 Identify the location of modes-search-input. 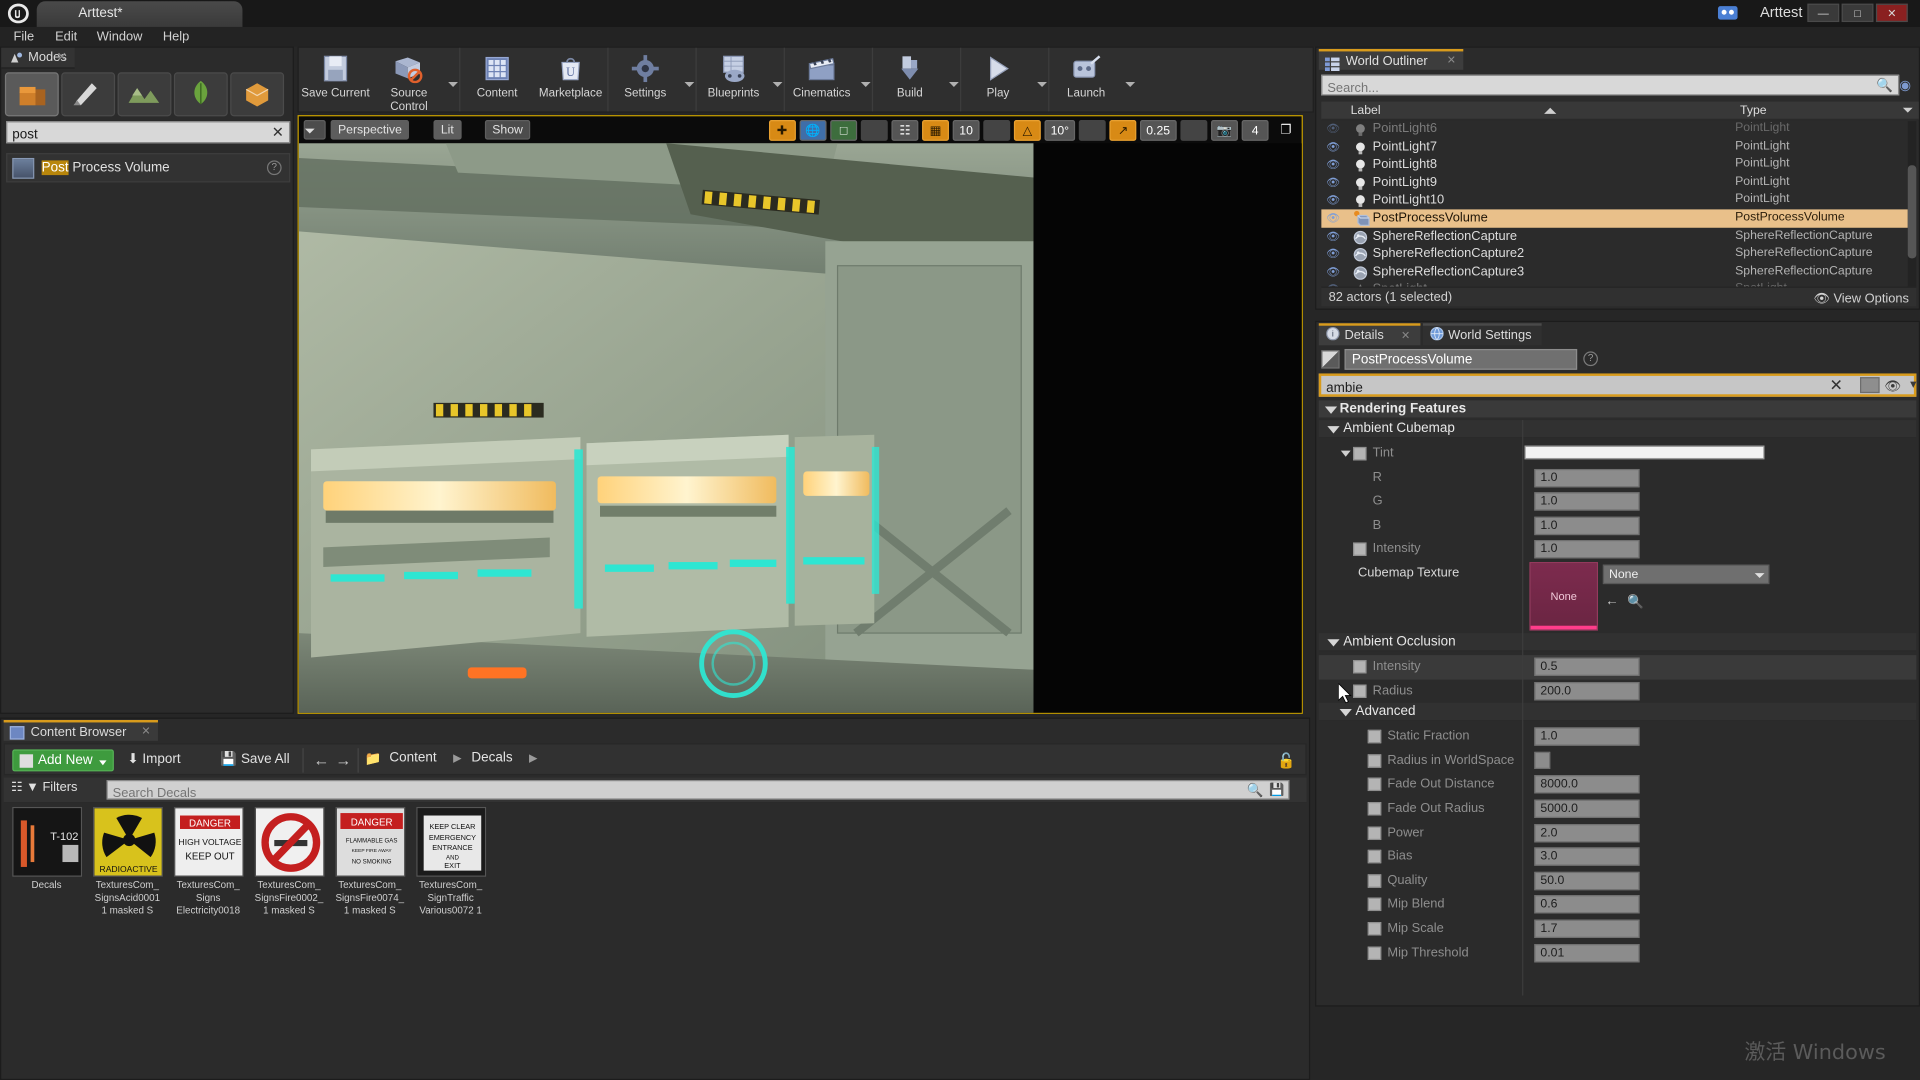
(130, 134).